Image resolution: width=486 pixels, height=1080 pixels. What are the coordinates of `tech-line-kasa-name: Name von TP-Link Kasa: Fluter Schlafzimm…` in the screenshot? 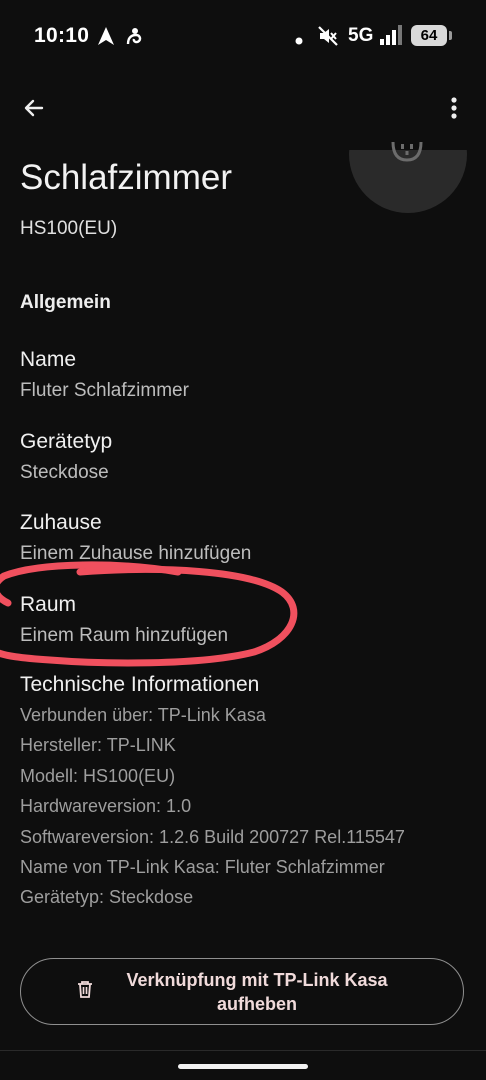 It's located at (202, 867).